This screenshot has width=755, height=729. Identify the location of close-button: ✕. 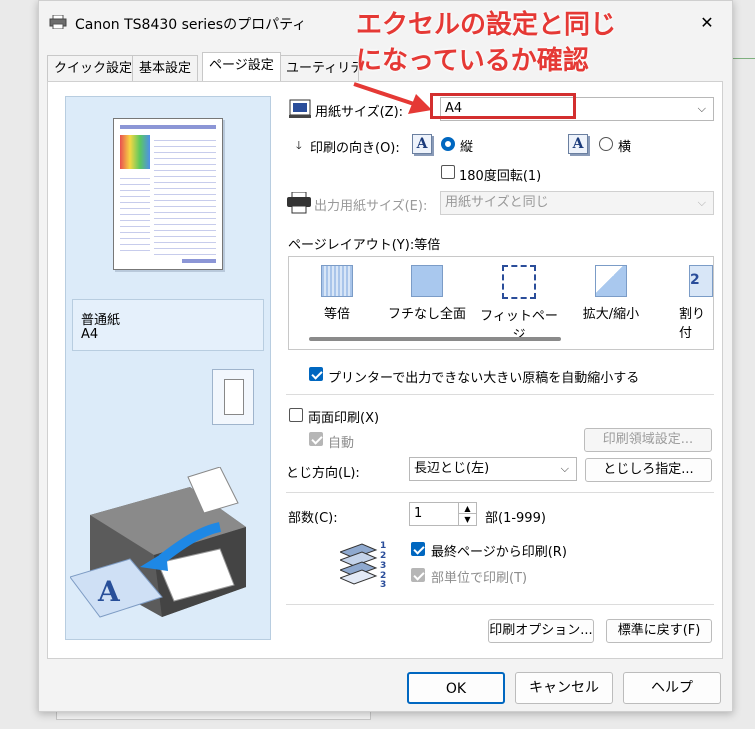
(707, 23).